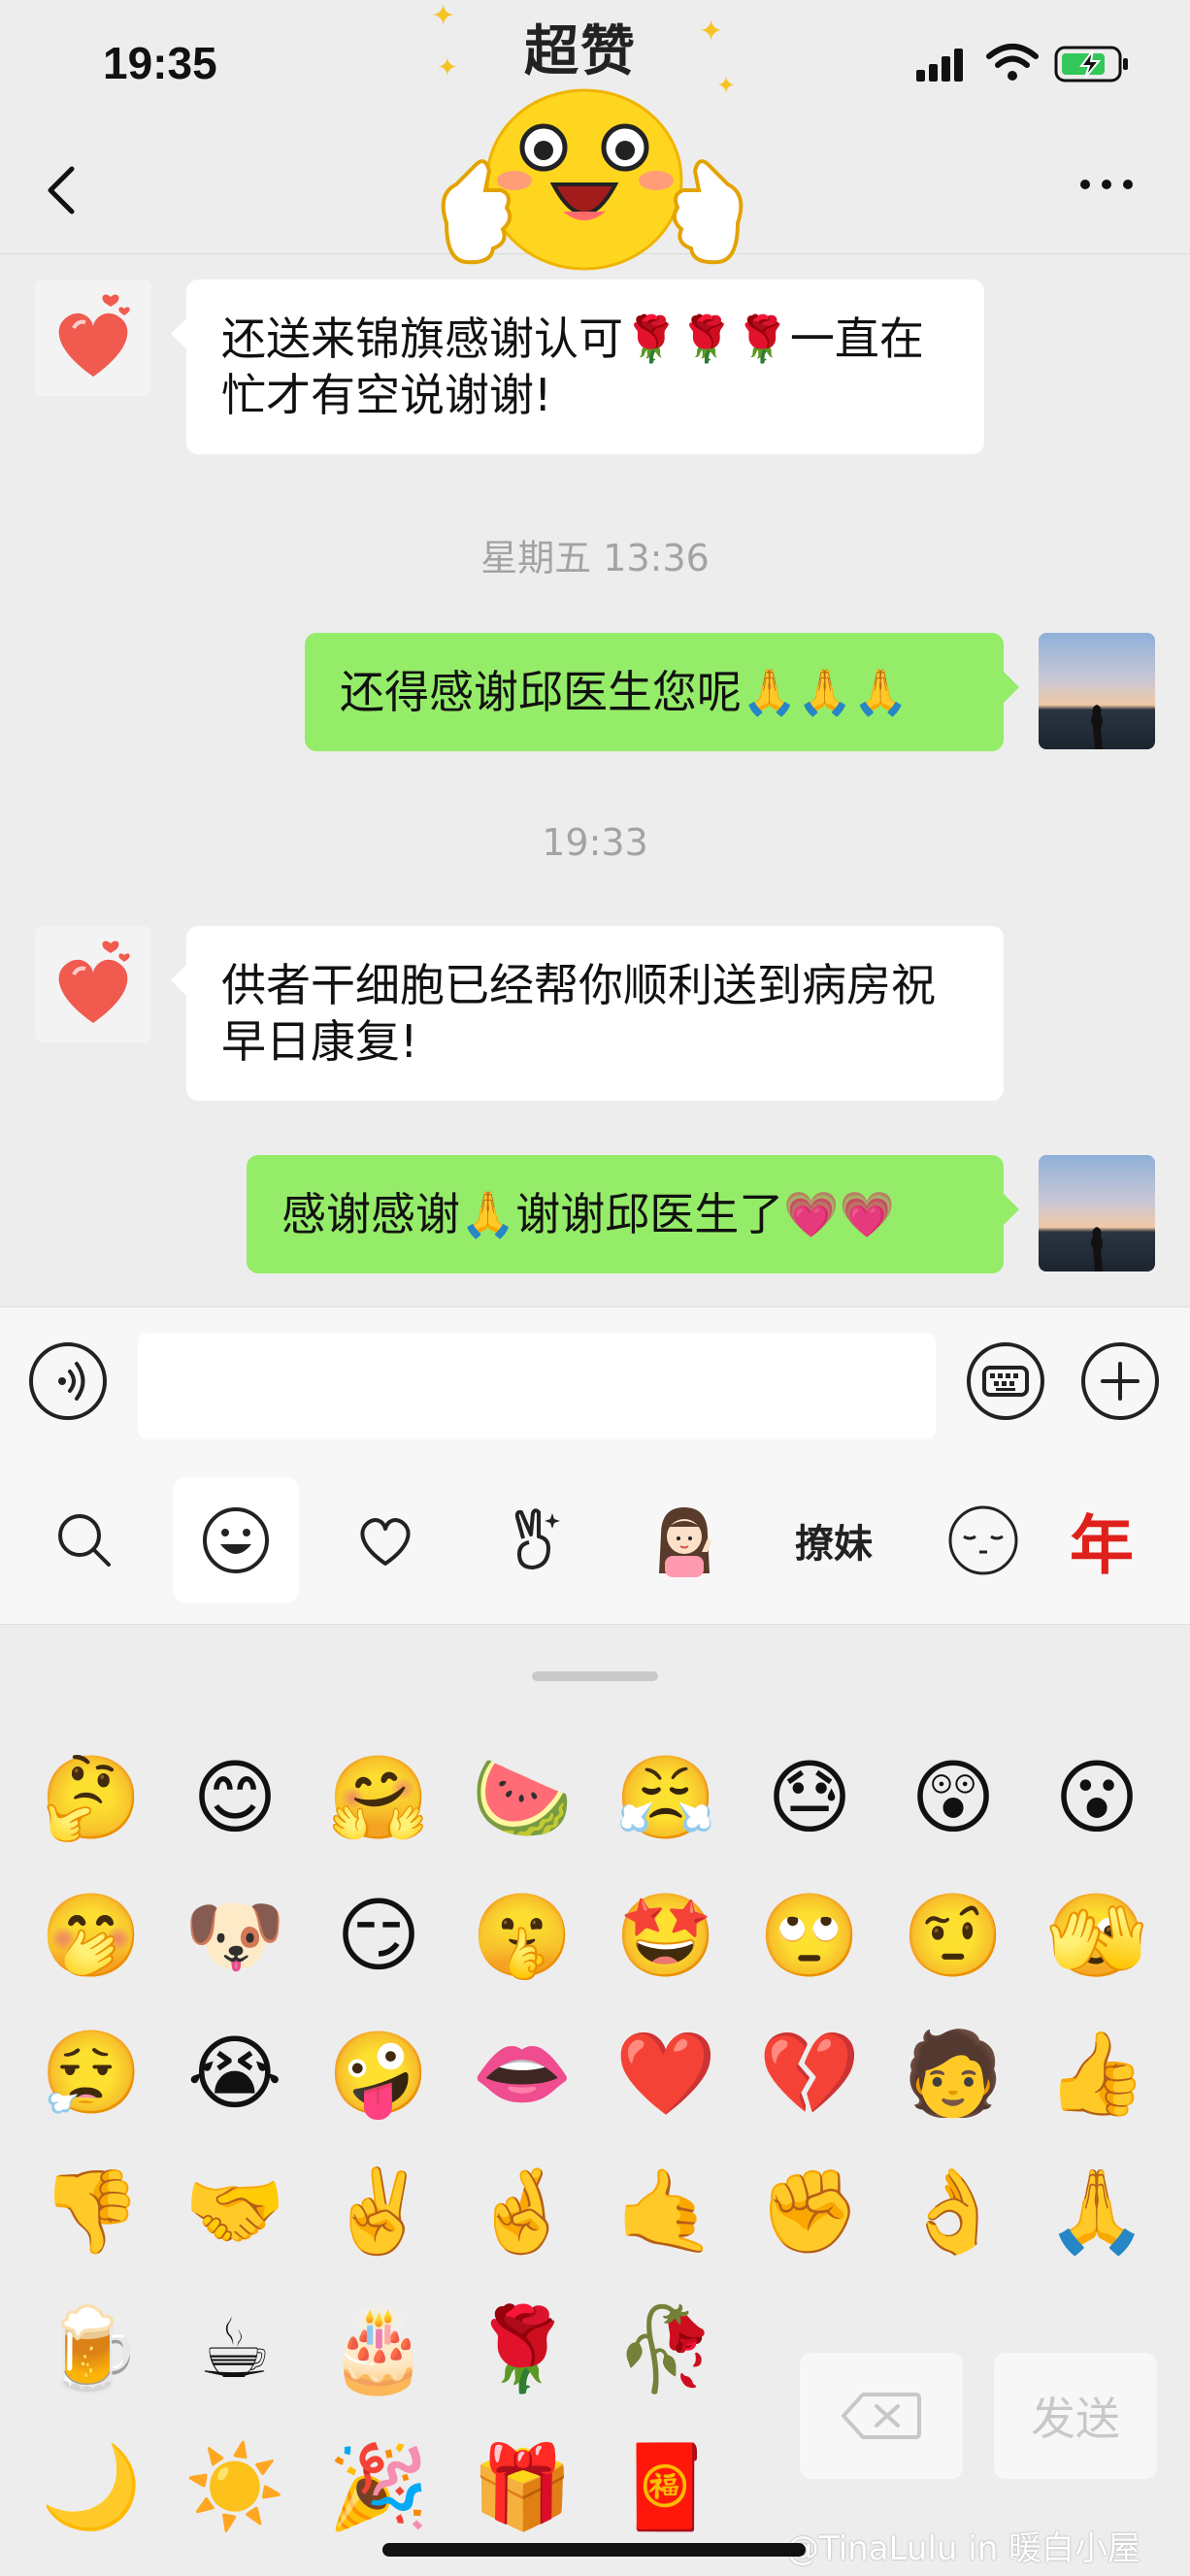 The height and width of the screenshot is (2576, 1190). What do you see at coordinates (666, 2348) in the screenshot?
I see `emoji-key: 🥀` at bounding box center [666, 2348].